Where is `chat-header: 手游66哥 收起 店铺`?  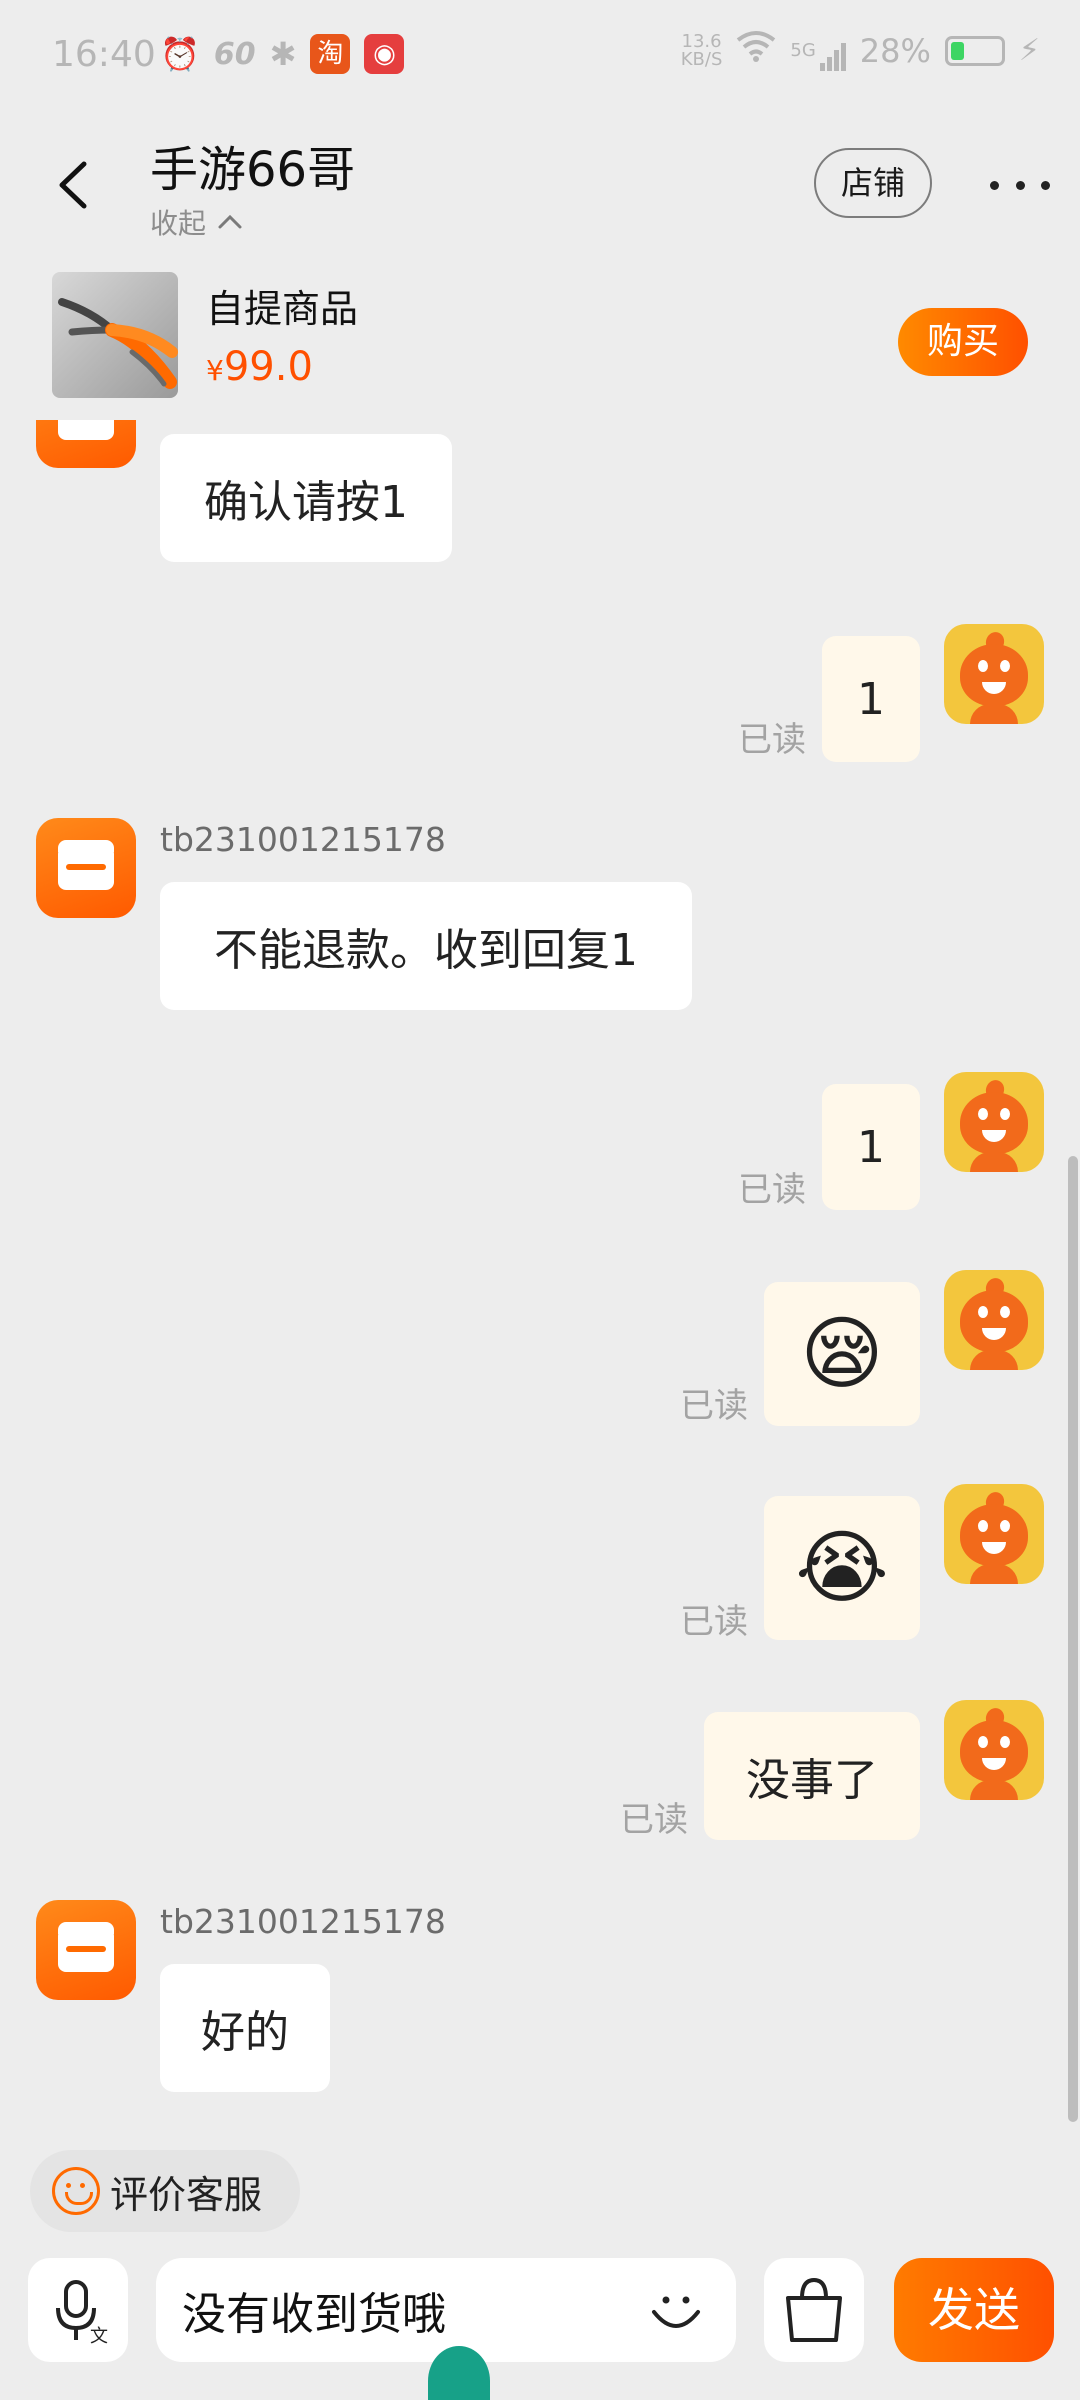 chat-header: 手游66哥 收起 店铺 is located at coordinates (540, 185).